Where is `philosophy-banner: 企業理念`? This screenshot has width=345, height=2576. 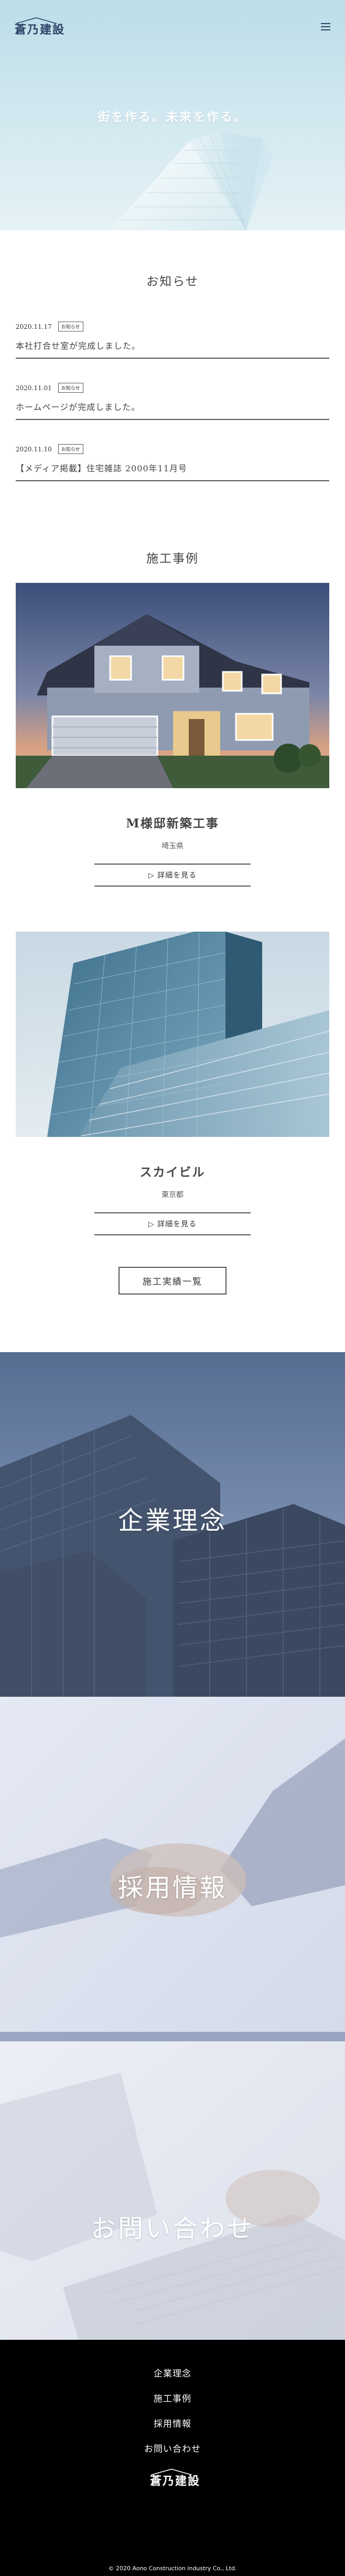 philosophy-banner: 企業理念 is located at coordinates (172, 1524).